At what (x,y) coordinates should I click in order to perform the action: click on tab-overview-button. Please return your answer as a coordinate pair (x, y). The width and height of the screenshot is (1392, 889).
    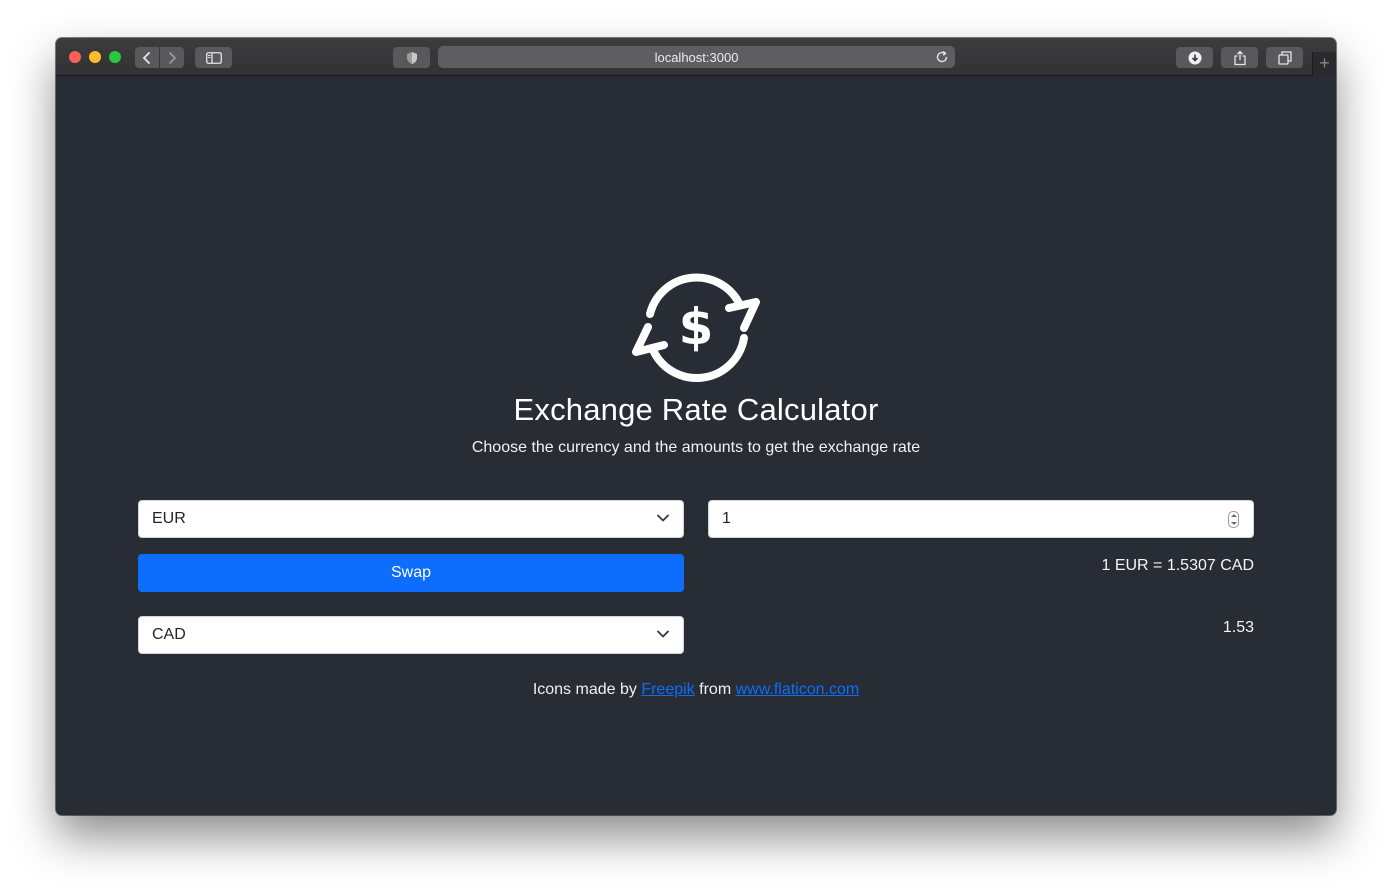
    Looking at the image, I should click on (1284, 57).